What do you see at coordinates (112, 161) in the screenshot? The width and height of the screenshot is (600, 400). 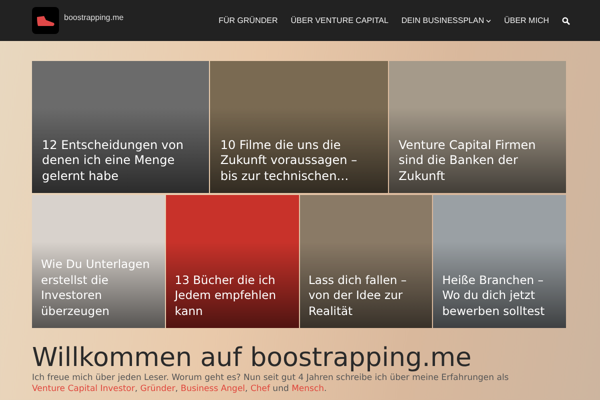 I see `article-title: 12 Entscheidungen von denen ich eine Menge gelernt habe` at bounding box center [112, 161].